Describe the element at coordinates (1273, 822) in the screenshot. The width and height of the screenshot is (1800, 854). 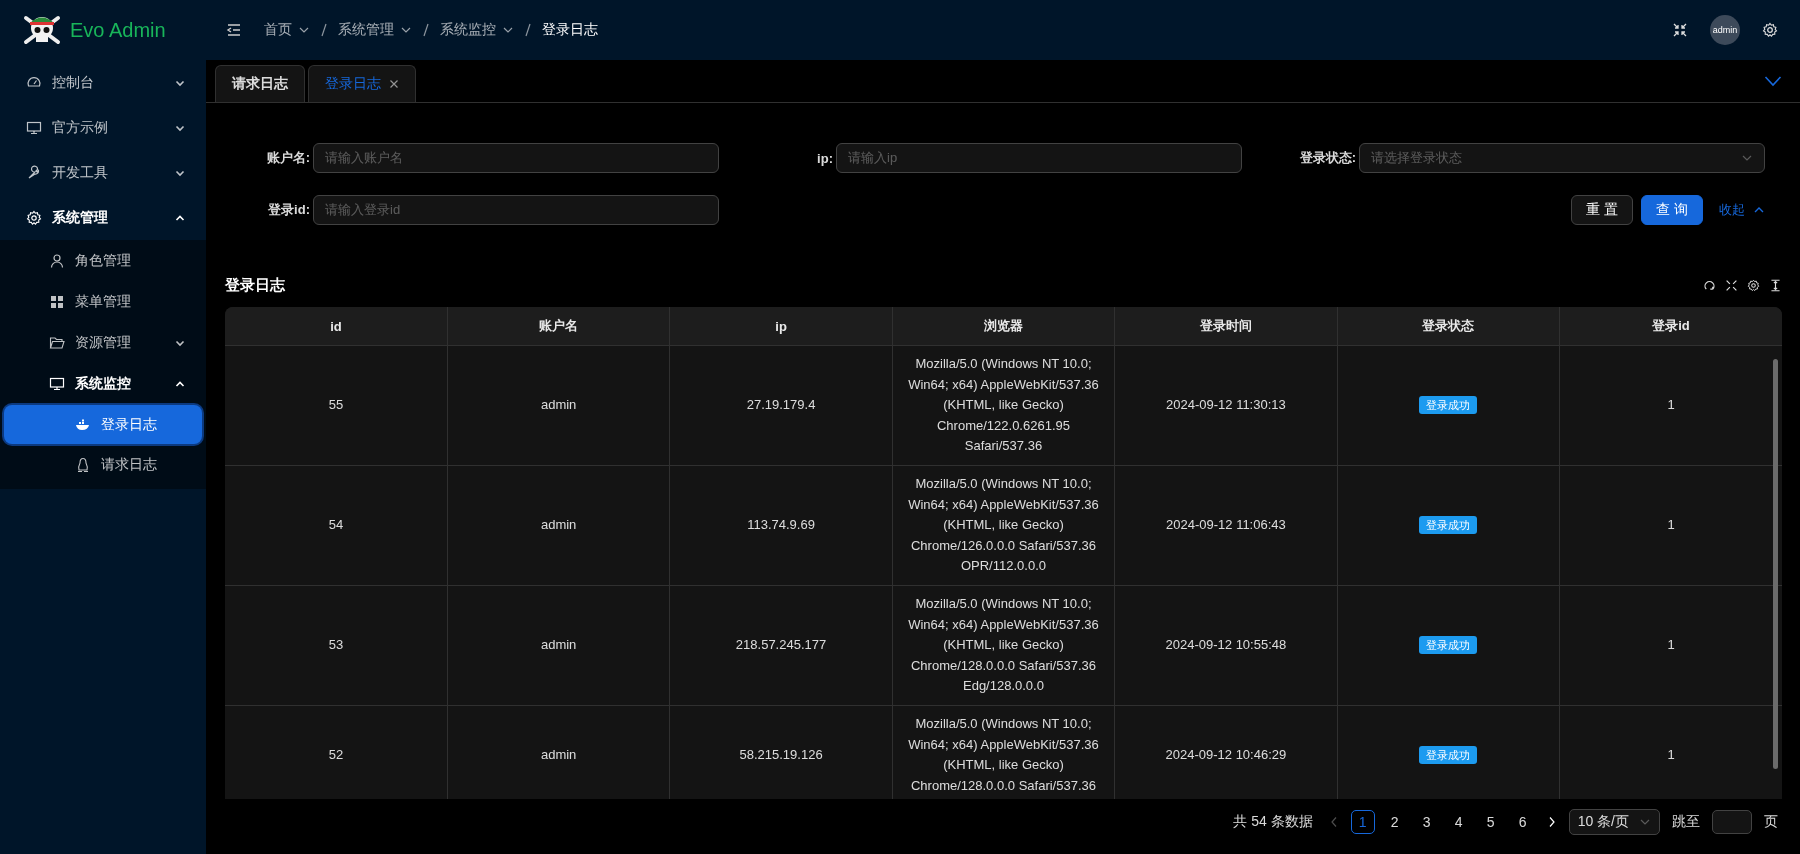
I see `total-count: 共 54 条数据` at that location.